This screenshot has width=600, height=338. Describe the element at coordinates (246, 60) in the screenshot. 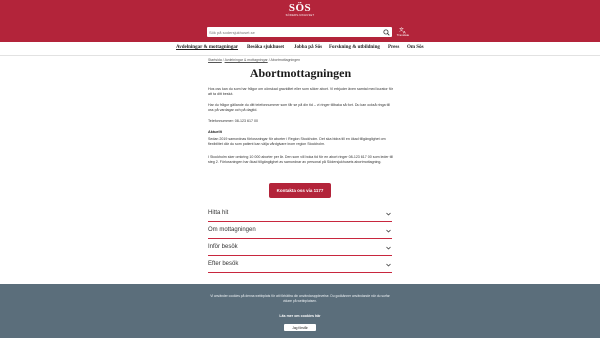

I see `breadcrumb-section: Avdelningar & mottagningar` at that location.